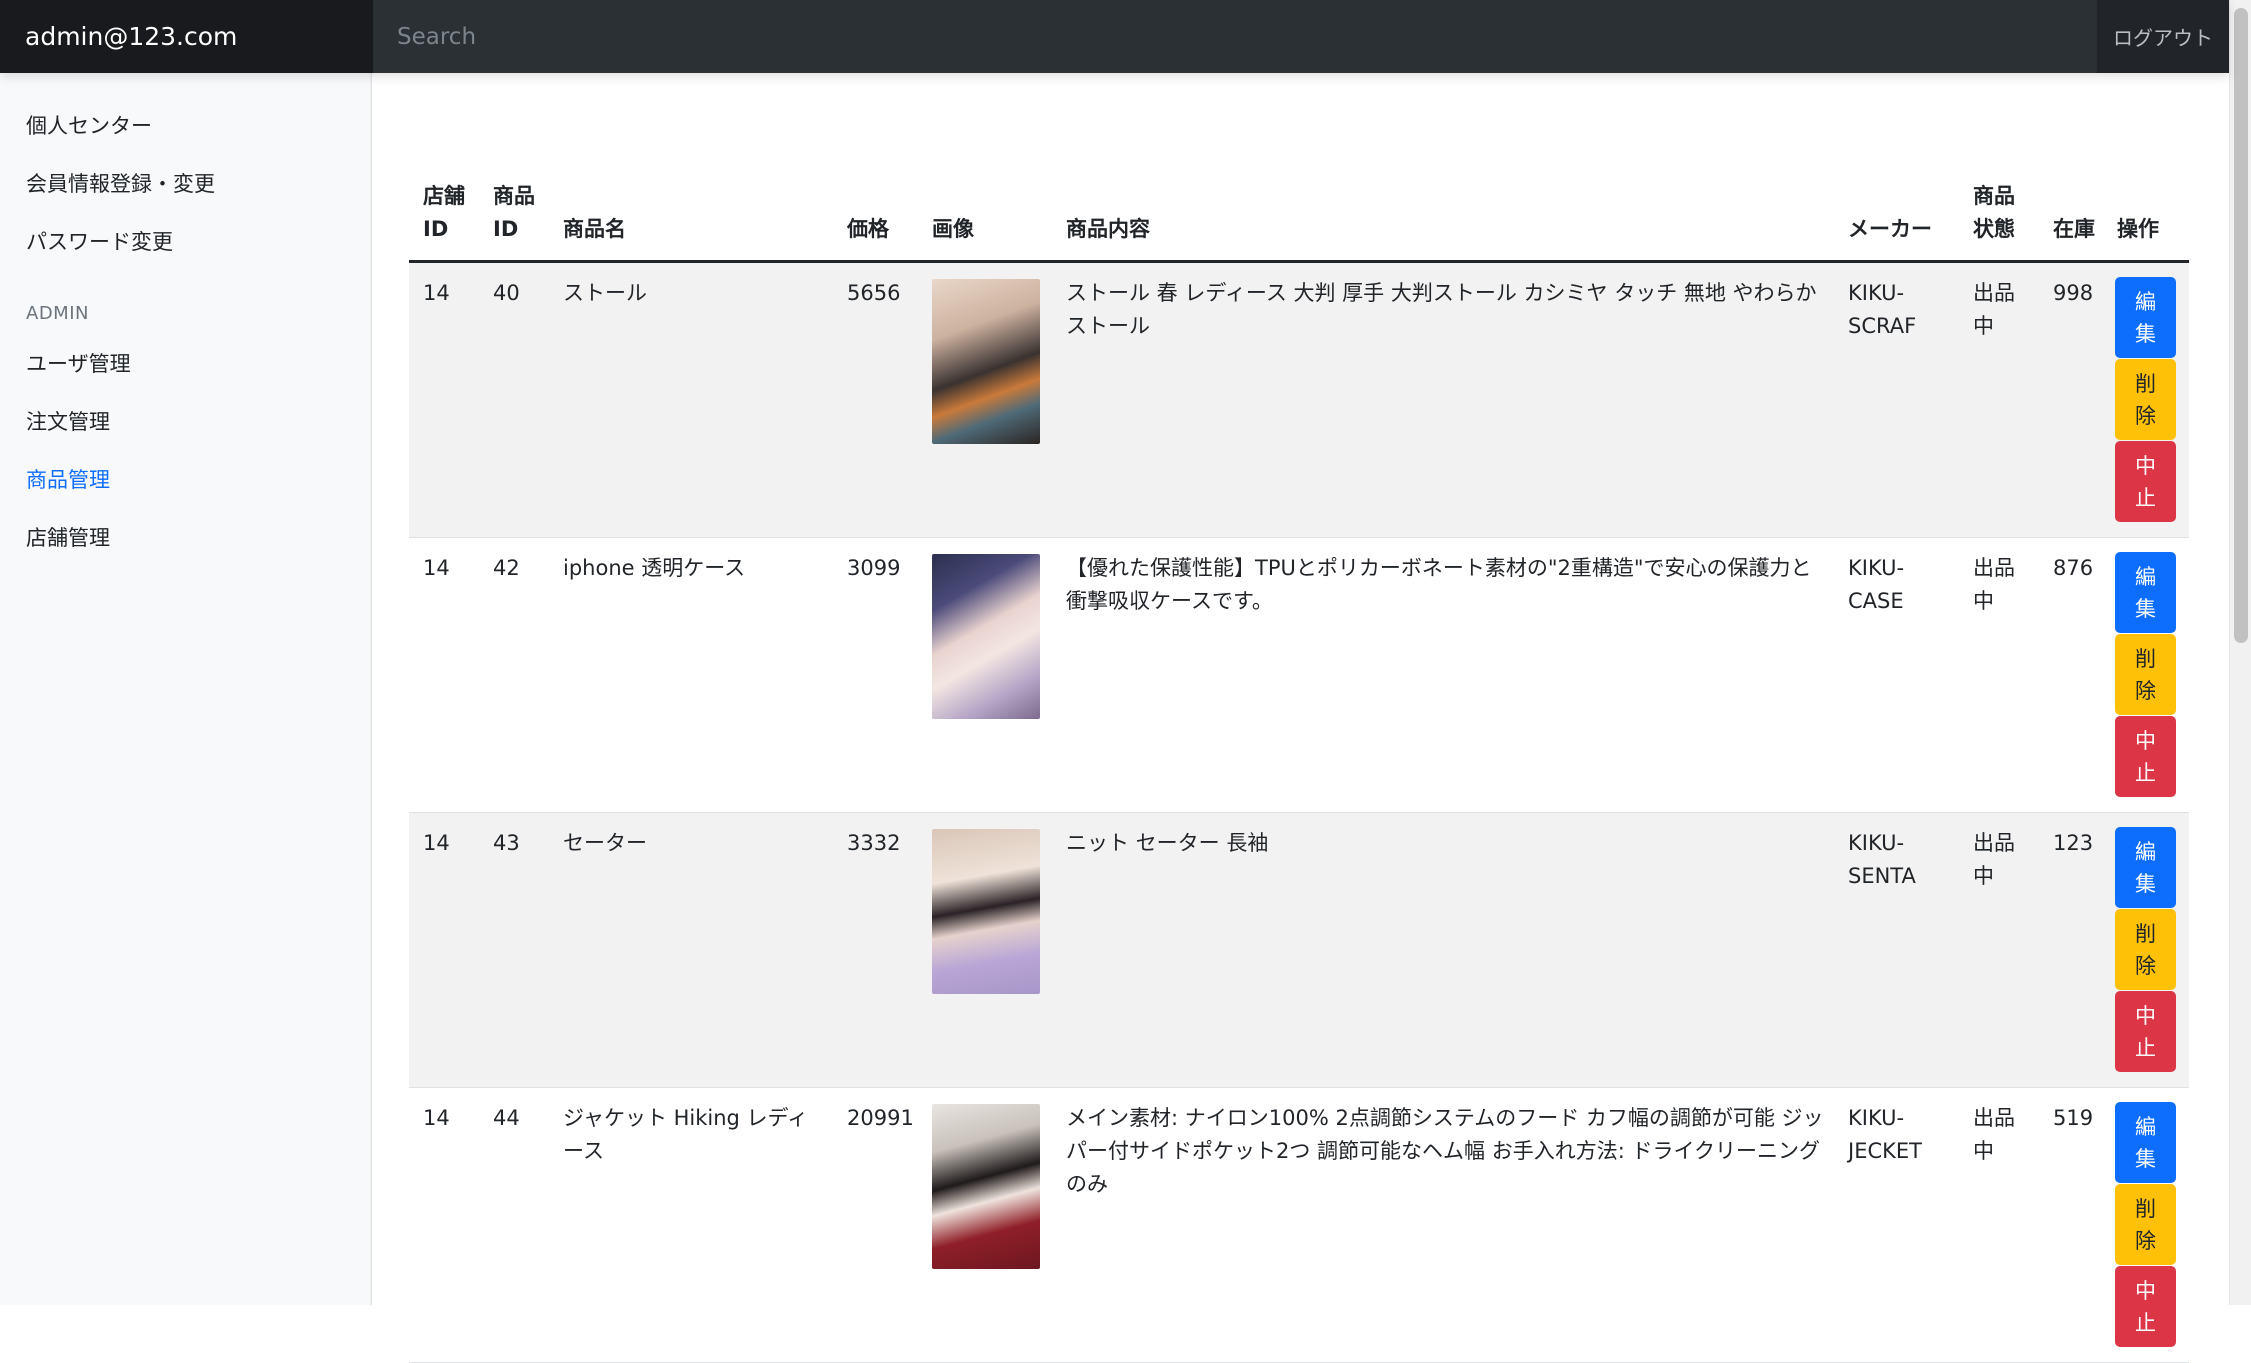 This screenshot has width=2251, height=1363. Describe the element at coordinates (514, 950) in the screenshot. I see `cell-product-id: 43` at that location.